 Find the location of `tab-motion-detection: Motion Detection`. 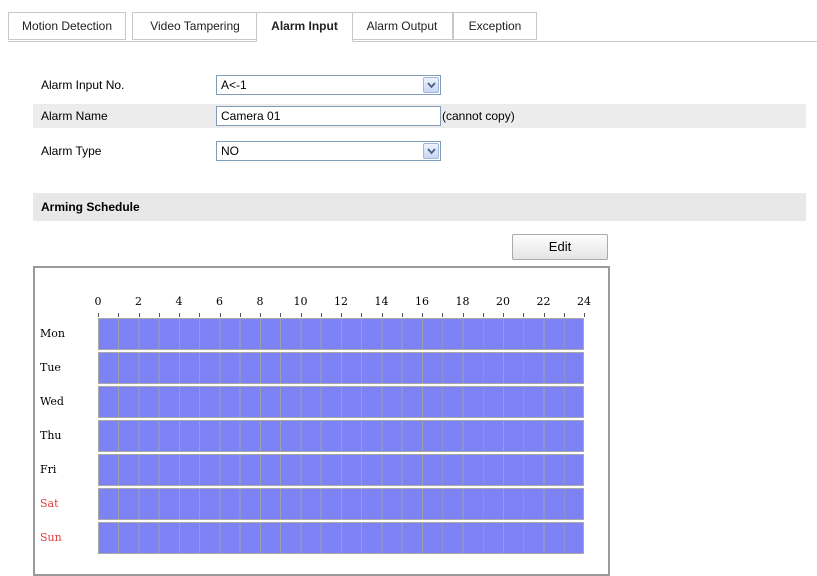

tab-motion-detection: Motion Detection is located at coordinates (67, 26).